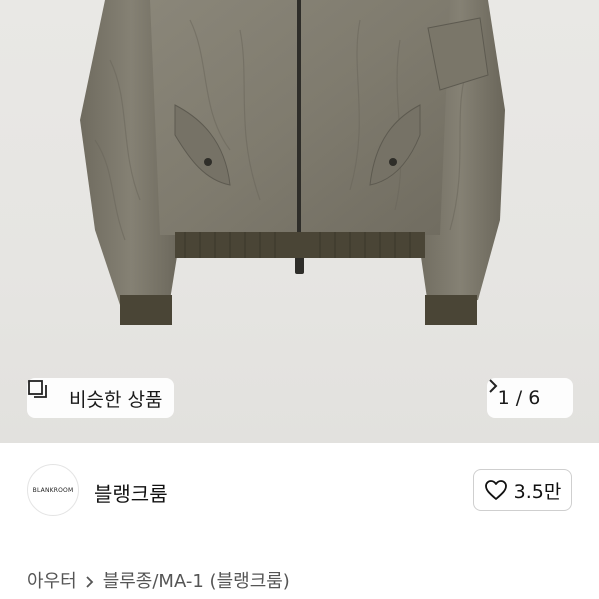  What do you see at coordinates (131, 492) in the screenshot?
I see `brand-name: 블랭크룸` at bounding box center [131, 492].